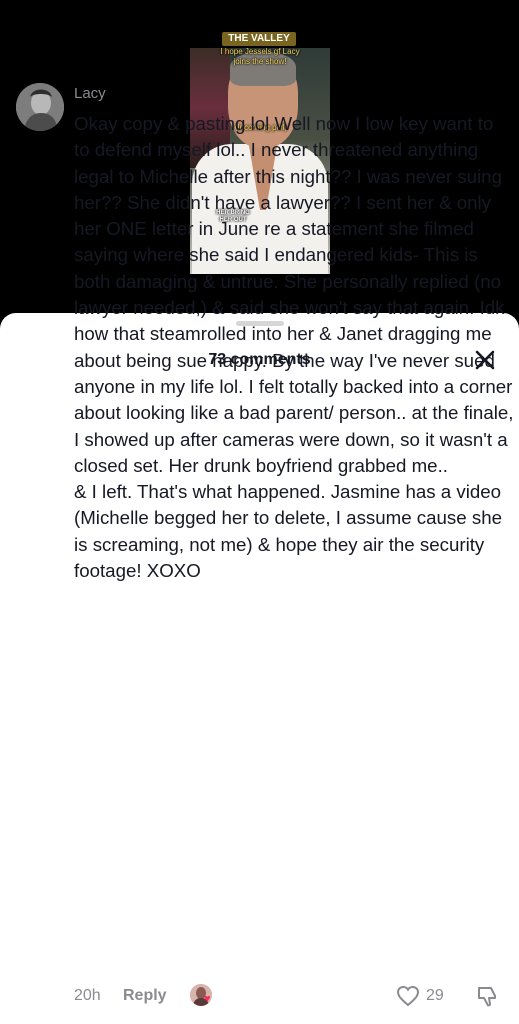 The height and width of the screenshot is (1024, 519). I want to click on avatar-image, so click(40, 107).